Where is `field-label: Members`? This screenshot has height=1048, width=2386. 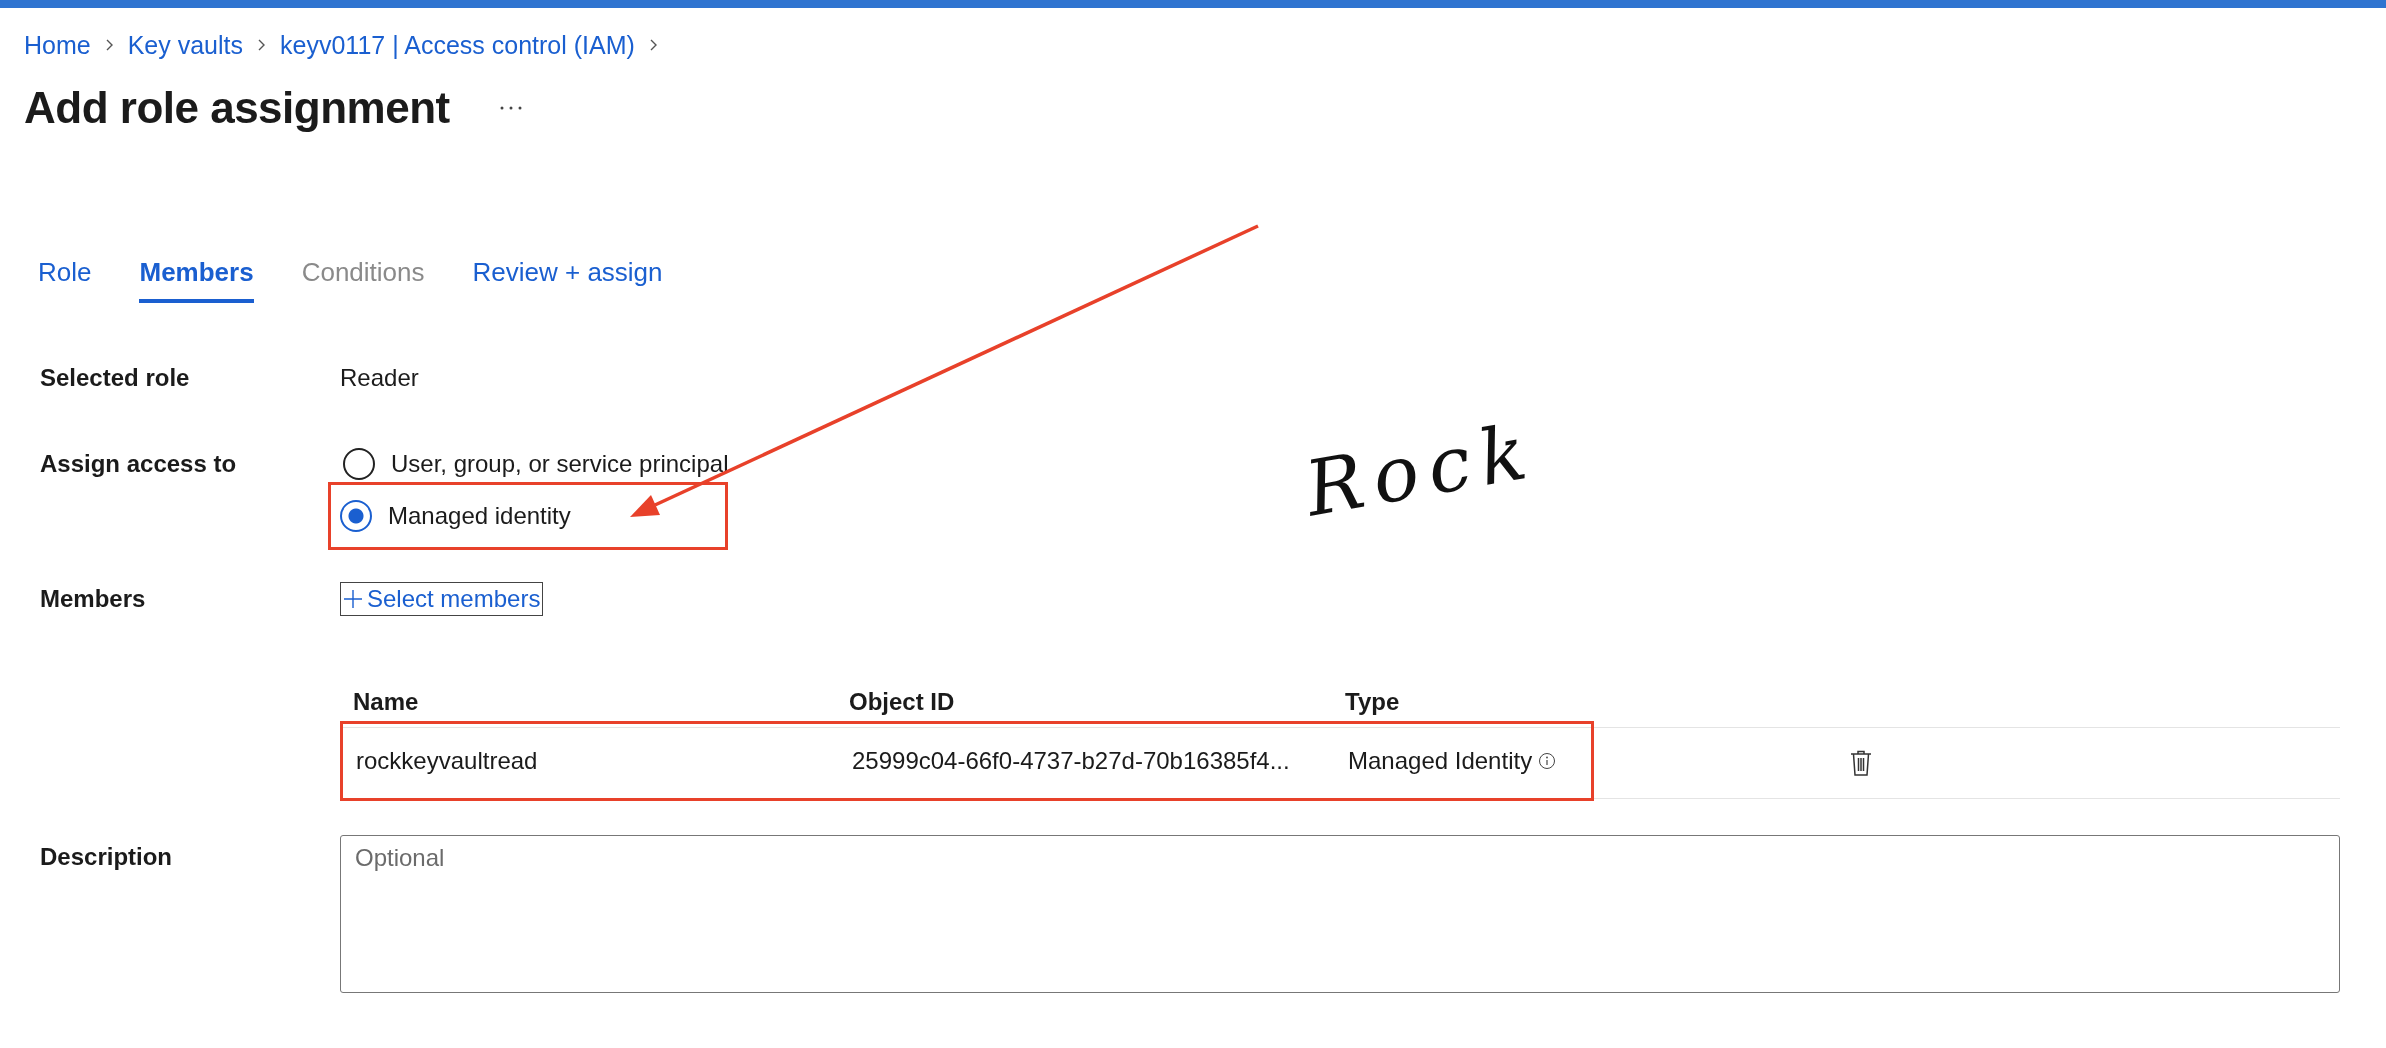 field-label: Members is located at coordinates (93, 599).